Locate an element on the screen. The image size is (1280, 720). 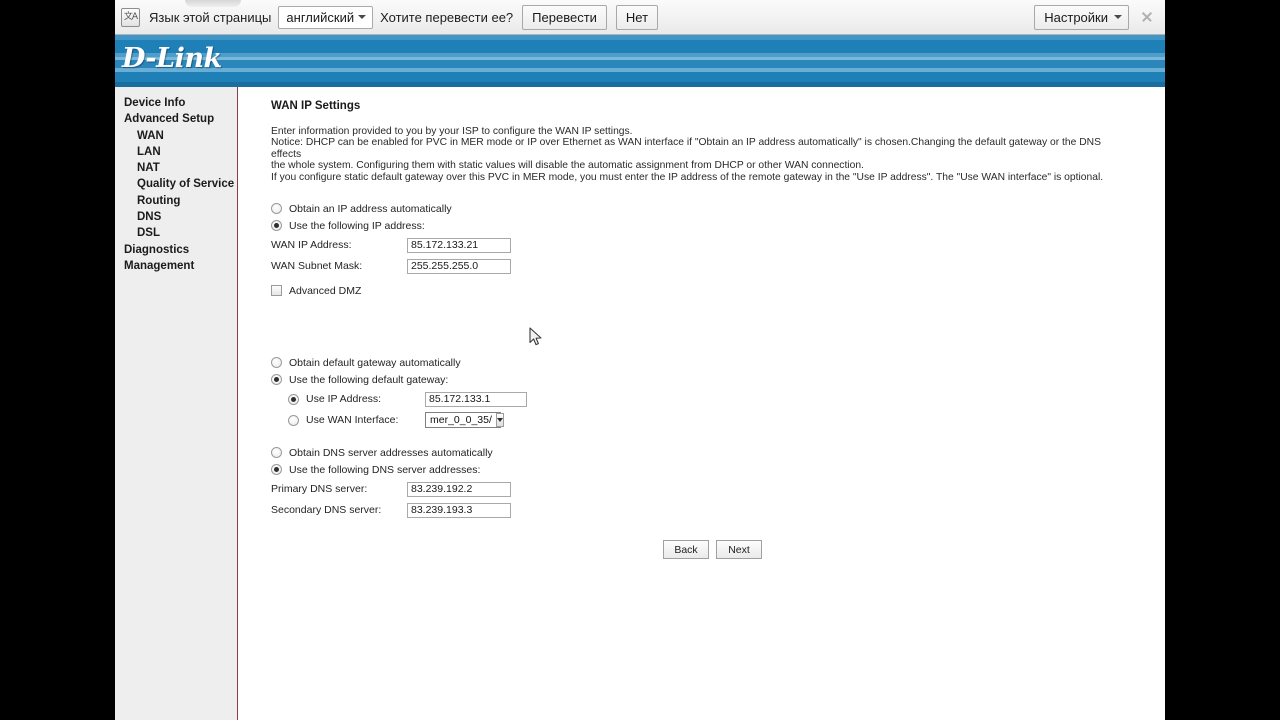
use-following-ip-label: Use the following IP address: is located at coordinates (357, 225).